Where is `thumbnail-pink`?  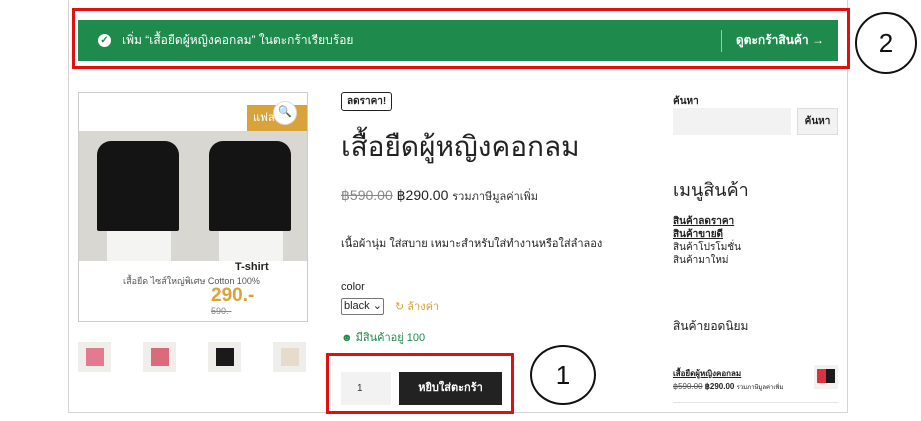 thumbnail-pink is located at coordinates (94, 357).